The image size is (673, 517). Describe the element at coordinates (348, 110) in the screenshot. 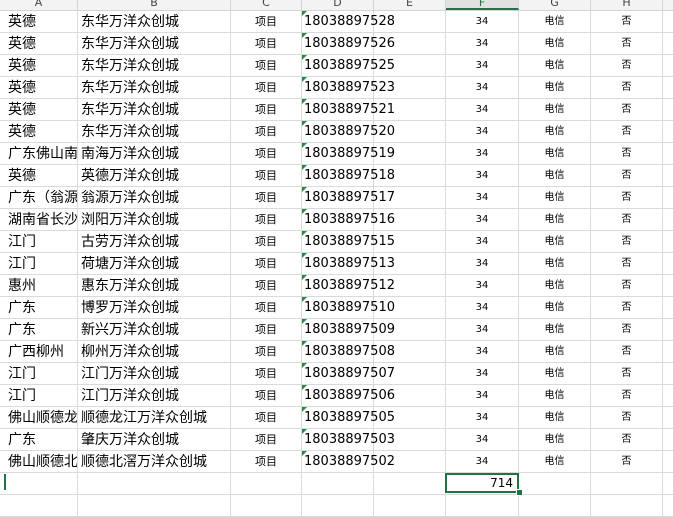

I see `cell-d: 18038897521` at that location.